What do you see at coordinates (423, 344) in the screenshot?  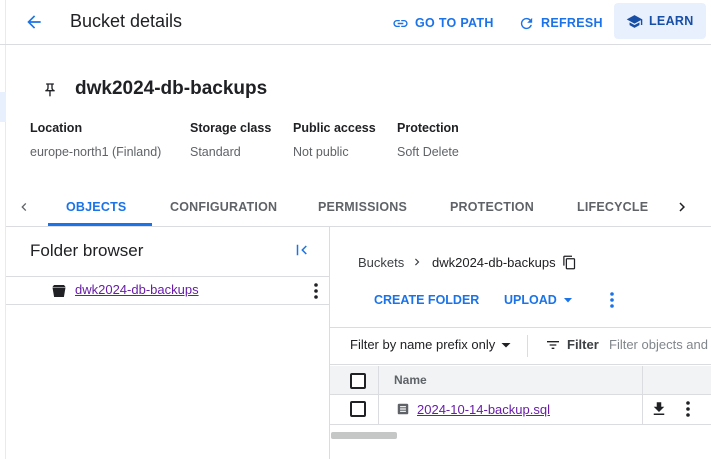 I see `filter-mode-label: Filter by name prefix only` at bounding box center [423, 344].